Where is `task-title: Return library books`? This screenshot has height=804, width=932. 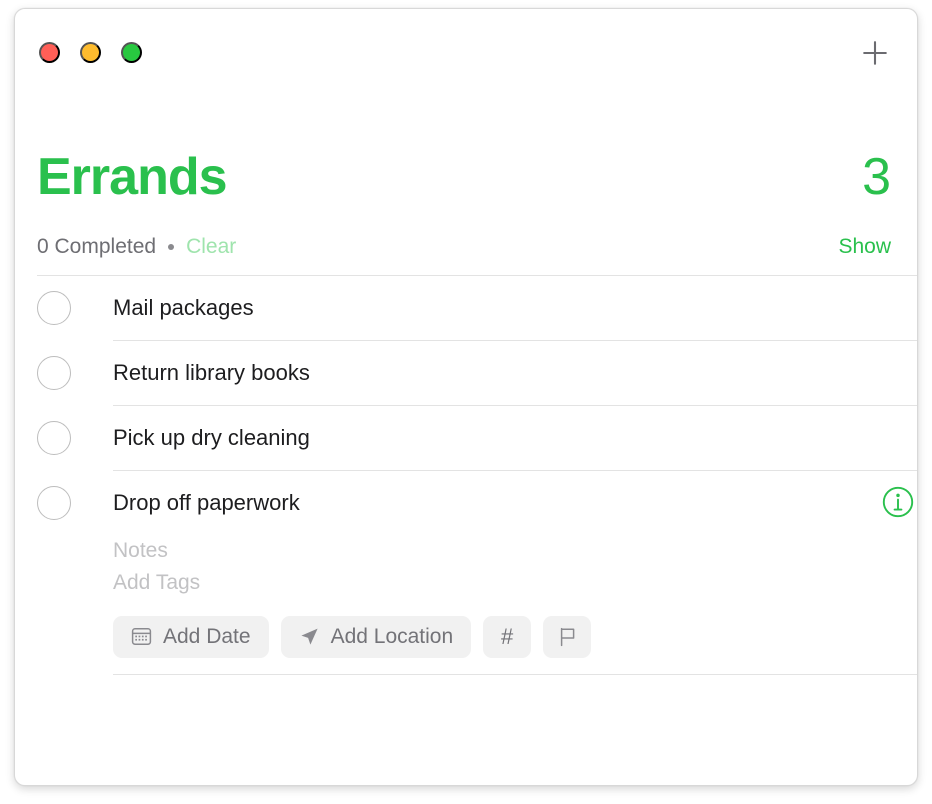
task-title: Return library books is located at coordinates (211, 372).